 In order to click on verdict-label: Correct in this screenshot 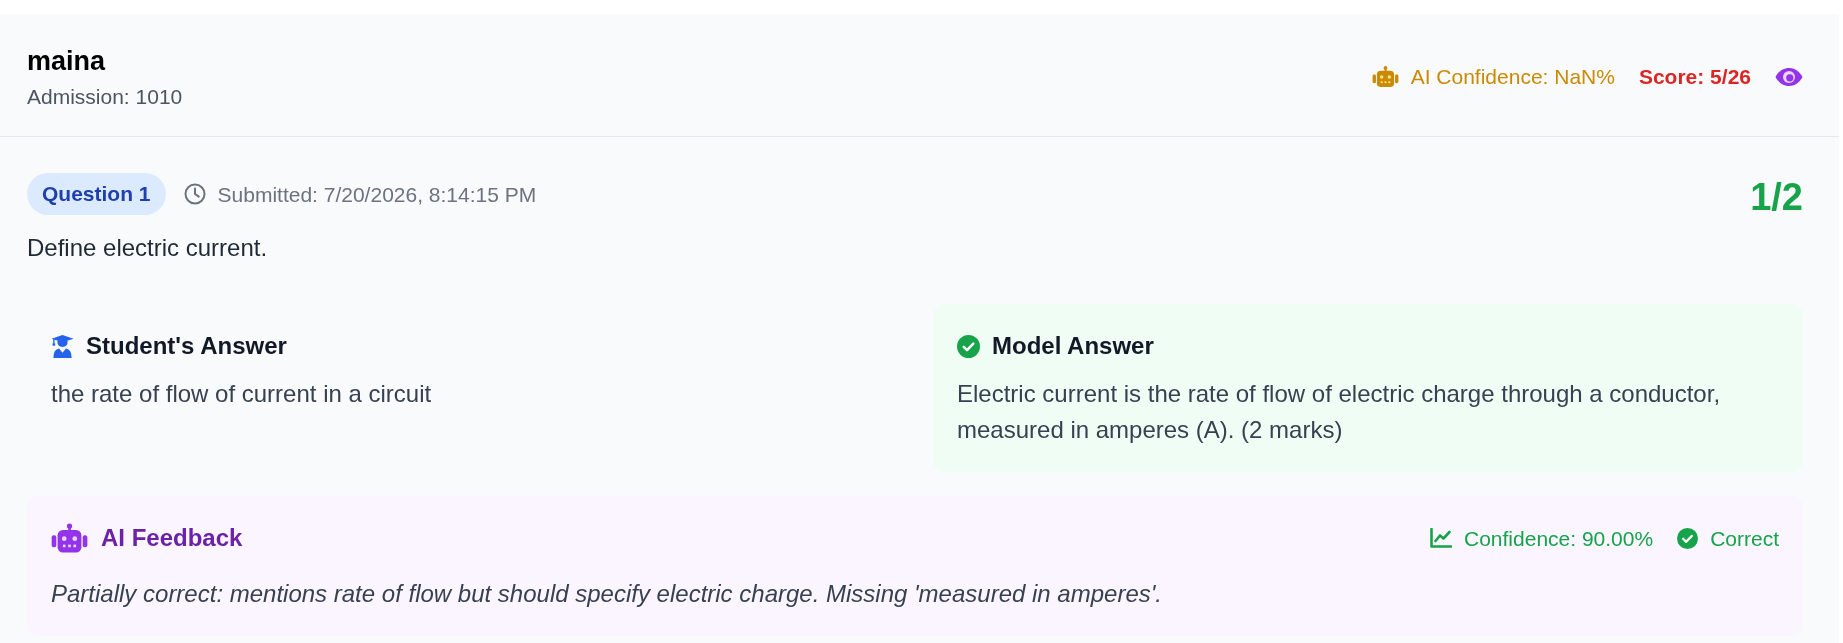, I will do `click(1744, 538)`.